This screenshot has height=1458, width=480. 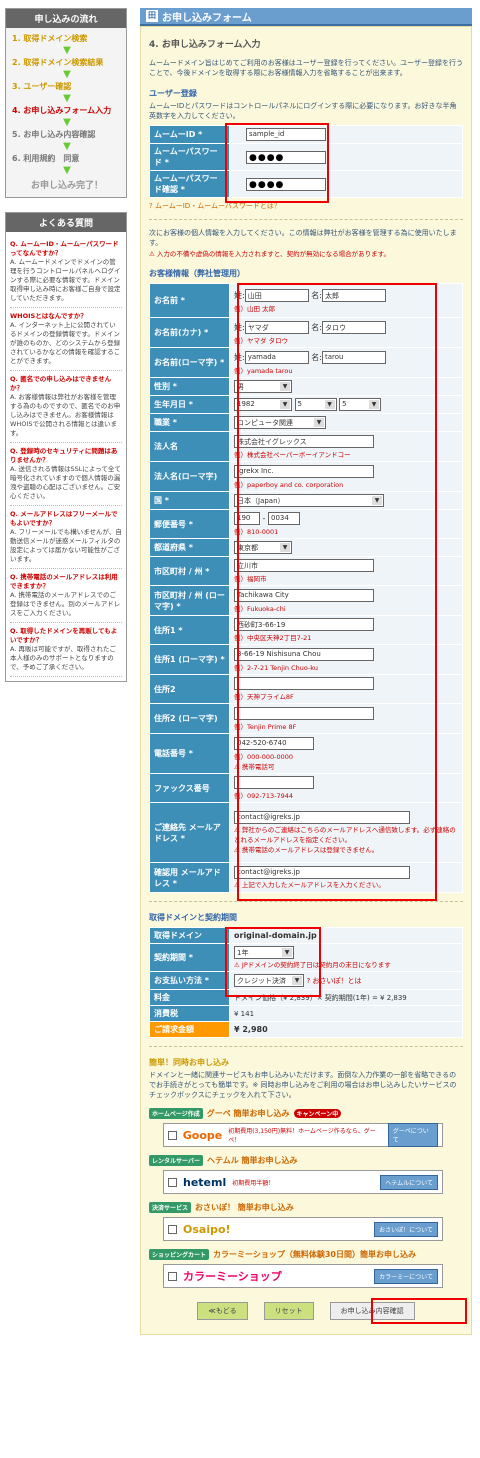 What do you see at coordinates (66, 519) in the screenshot?
I see `faq-question: Q. メールアドレスはフリーメールでもよいですか？` at bounding box center [66, 519].